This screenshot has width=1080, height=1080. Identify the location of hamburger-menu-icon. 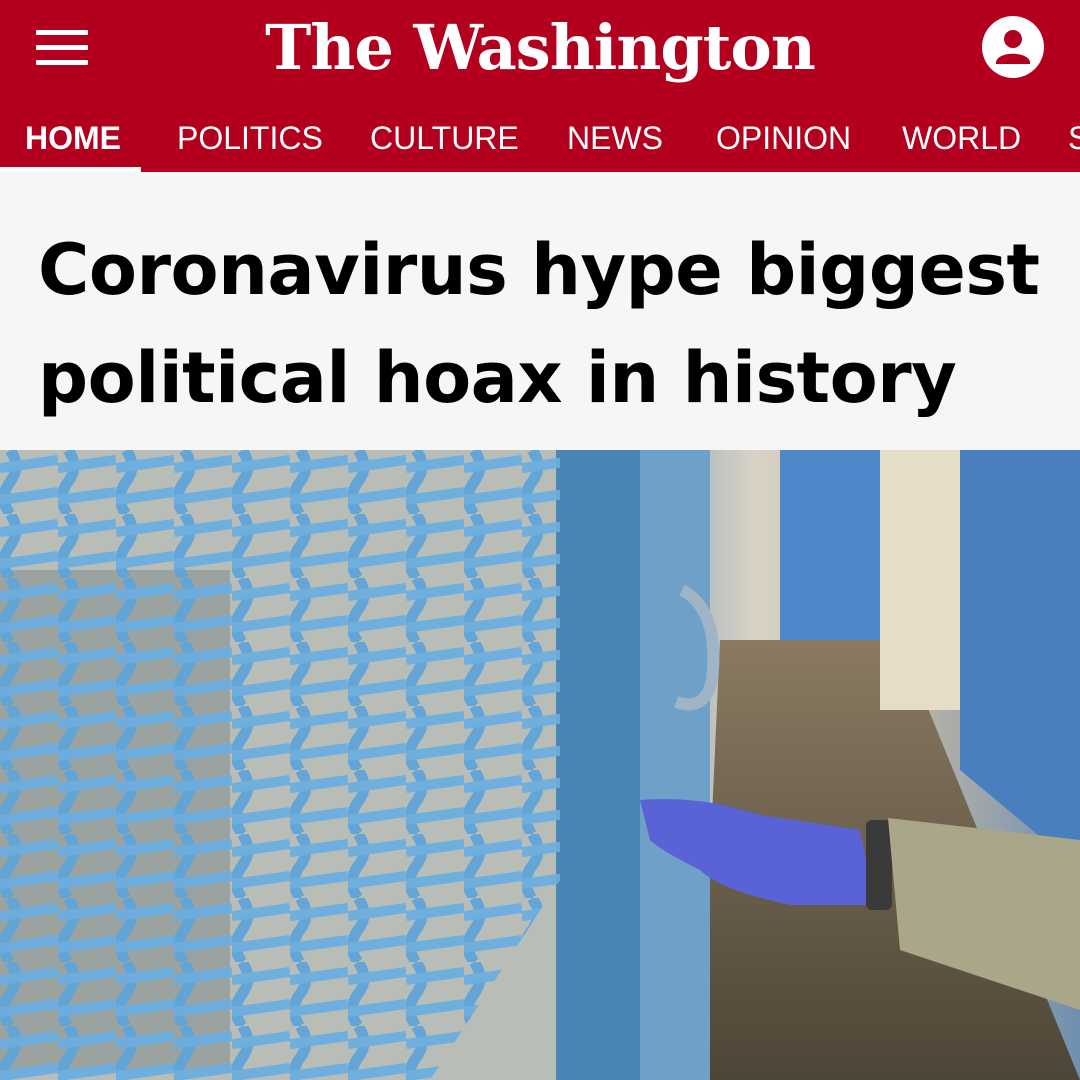
(63, 48).